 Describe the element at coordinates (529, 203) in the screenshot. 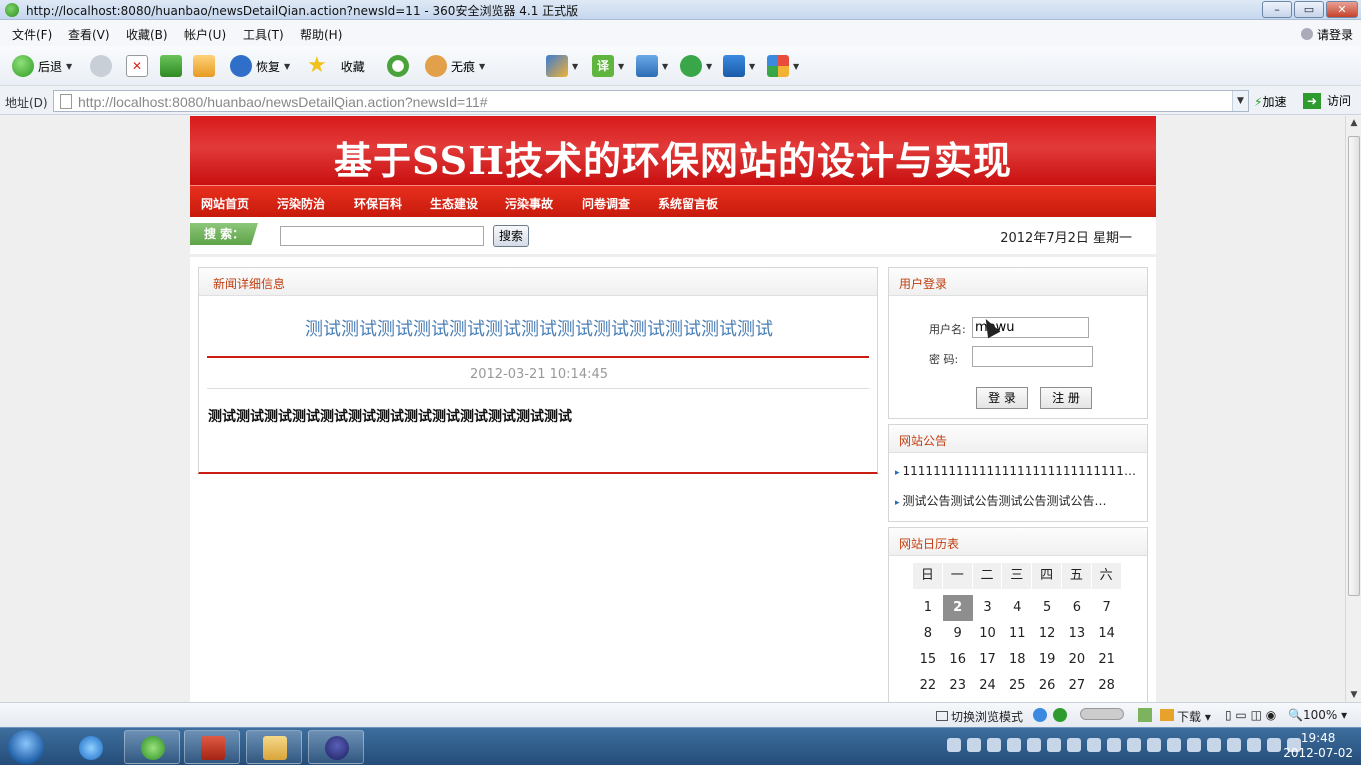

I see `nav-accidents: 污染事故` at that location.